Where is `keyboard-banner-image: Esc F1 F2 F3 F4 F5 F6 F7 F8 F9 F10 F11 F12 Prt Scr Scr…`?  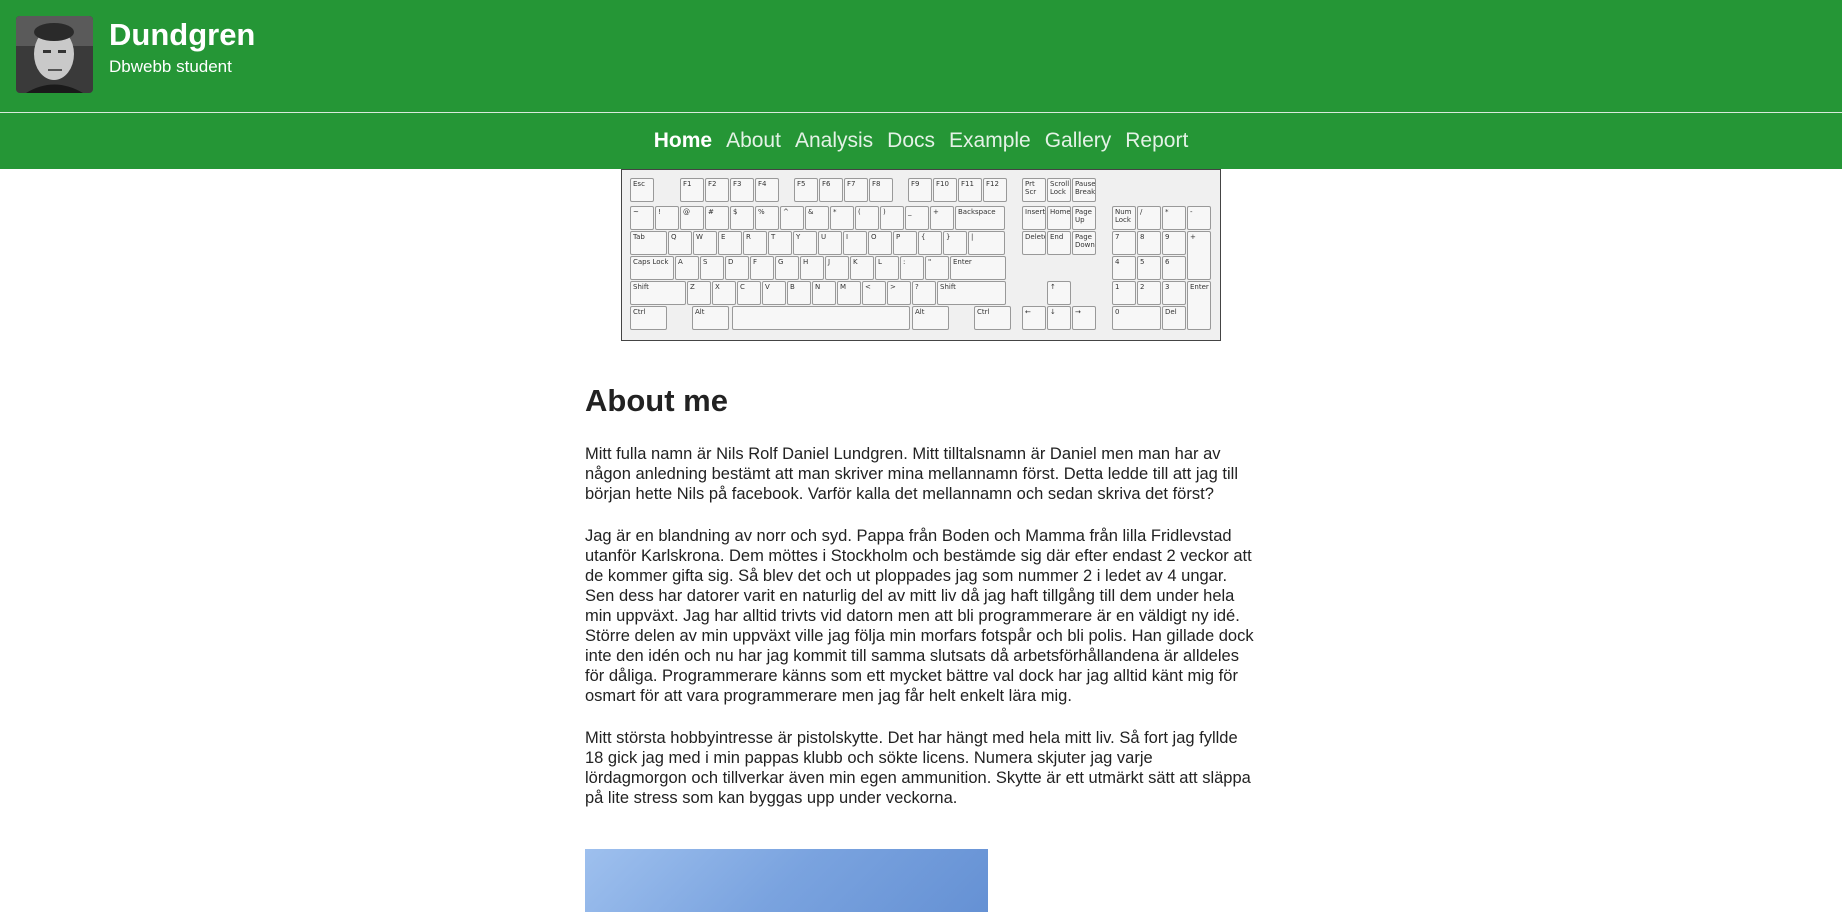
keyboard-banner-image: Esc F1 F2 F3 F4 F5 F6 F7 F8 F9 F10 F11 F12 Prt Scr Scr… is located at coordinates (921, 255).